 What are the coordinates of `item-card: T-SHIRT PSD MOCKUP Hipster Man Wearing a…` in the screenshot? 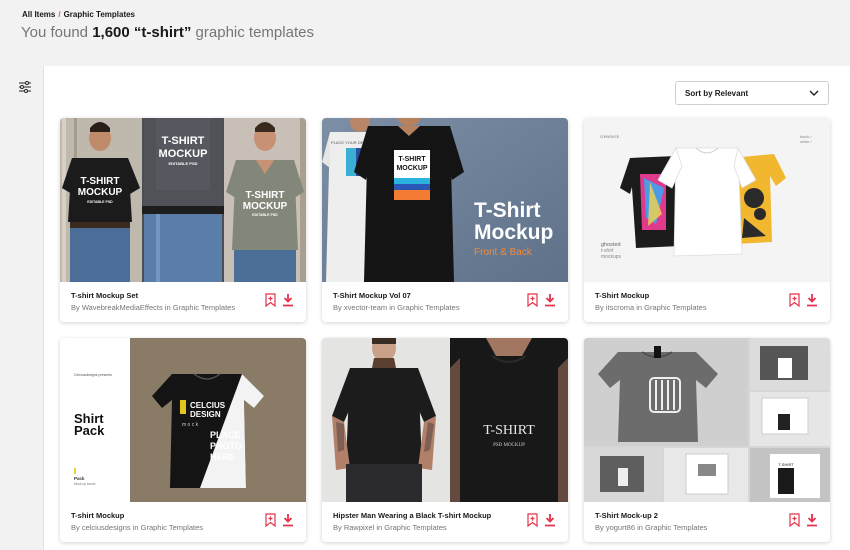 It's located at (445, 440).